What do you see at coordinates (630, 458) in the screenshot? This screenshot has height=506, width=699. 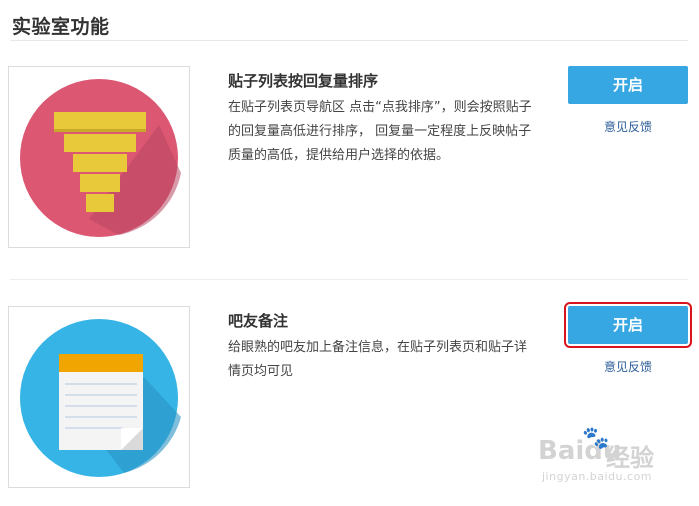 I see `watermark-text: 经验` at bounding box center [630, 458].